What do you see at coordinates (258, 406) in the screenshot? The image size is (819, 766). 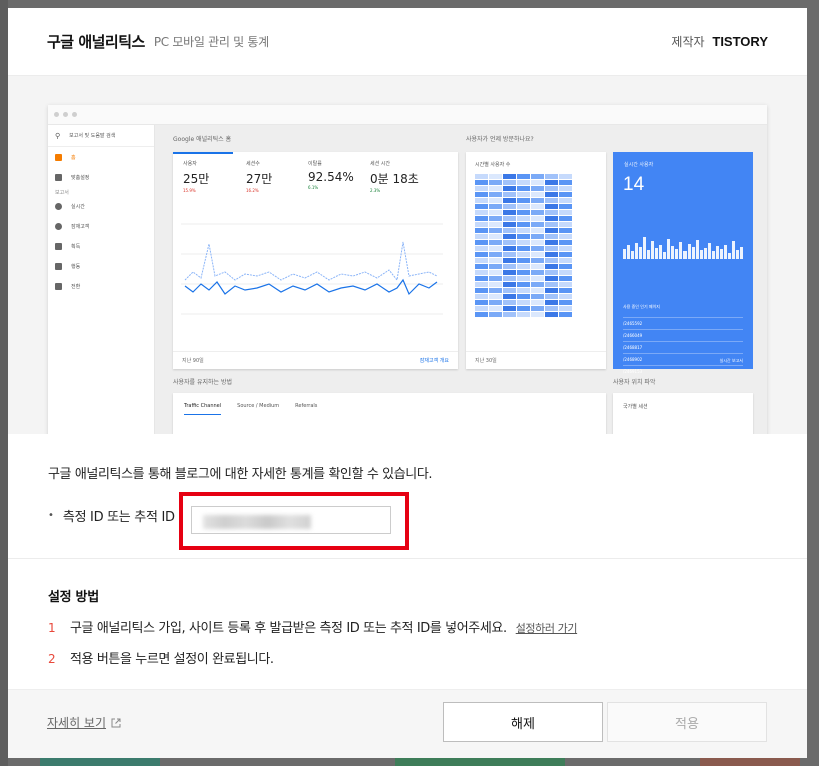 I see `tab-source-medium: Source / Medium` at bounding box center [258, 406].